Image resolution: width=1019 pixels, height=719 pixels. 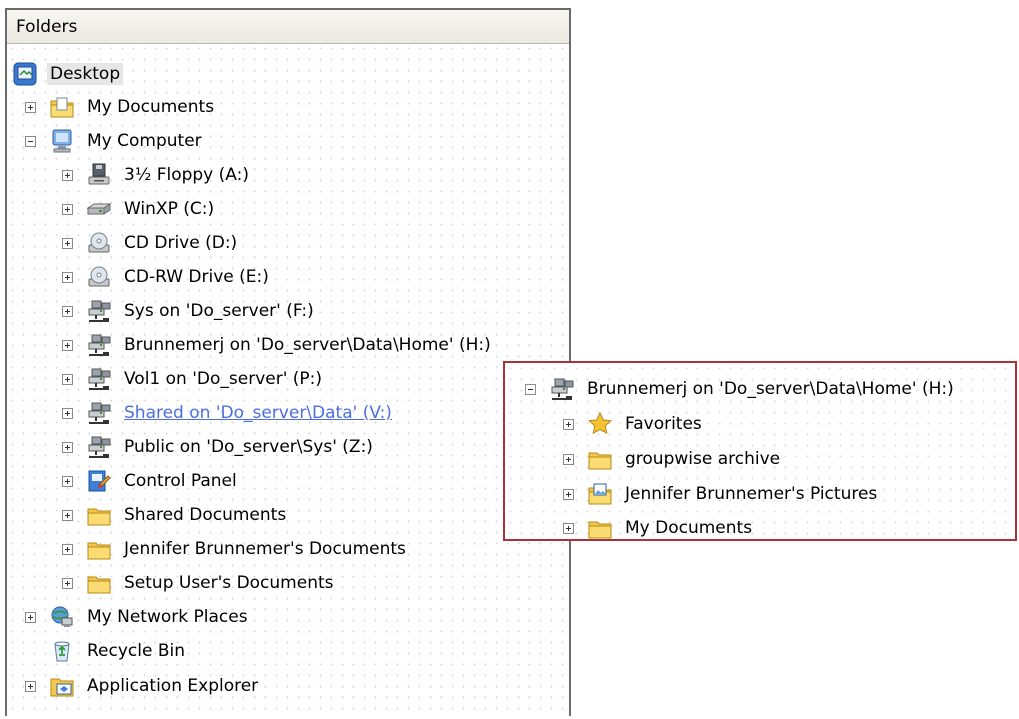 I want to click on tree-item-label: Application Explorer, so click(x=173, y=686).